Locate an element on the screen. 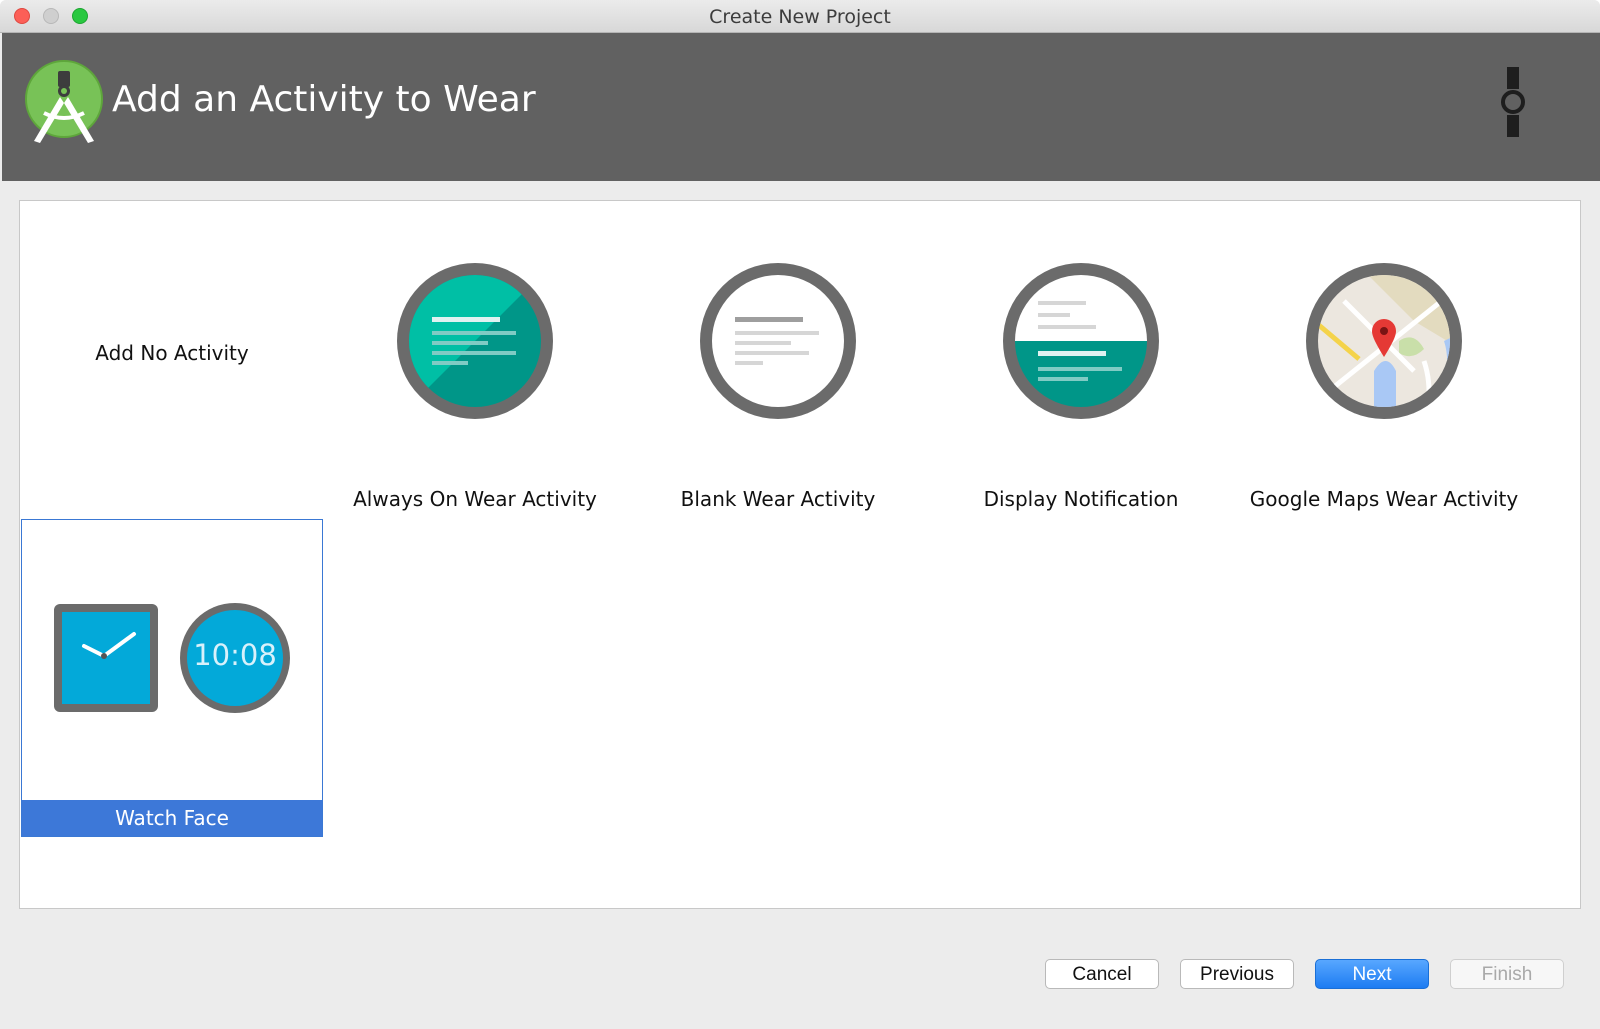 This screenshot has height=1029, width=1600. gallery-item-label: Google Maps Wear Activity is located at coordinates (1384, 499).